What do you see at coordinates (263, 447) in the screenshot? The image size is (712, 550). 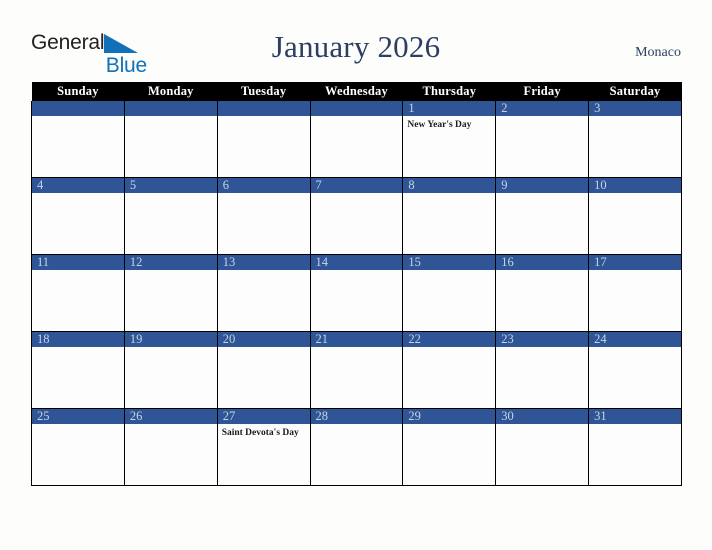 I see `day-cell: 27 Saint Devota's Day` at bounding box center [263, 447].